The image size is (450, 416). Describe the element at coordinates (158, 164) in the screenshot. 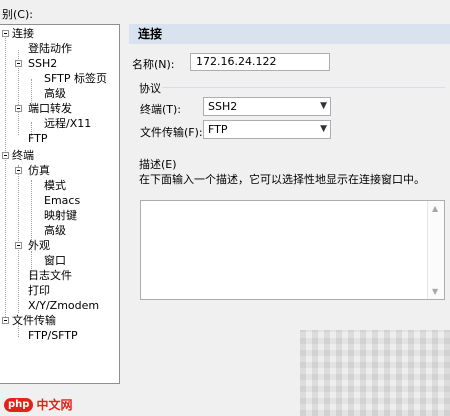

I see `description-label: 描述(E)` at that location.